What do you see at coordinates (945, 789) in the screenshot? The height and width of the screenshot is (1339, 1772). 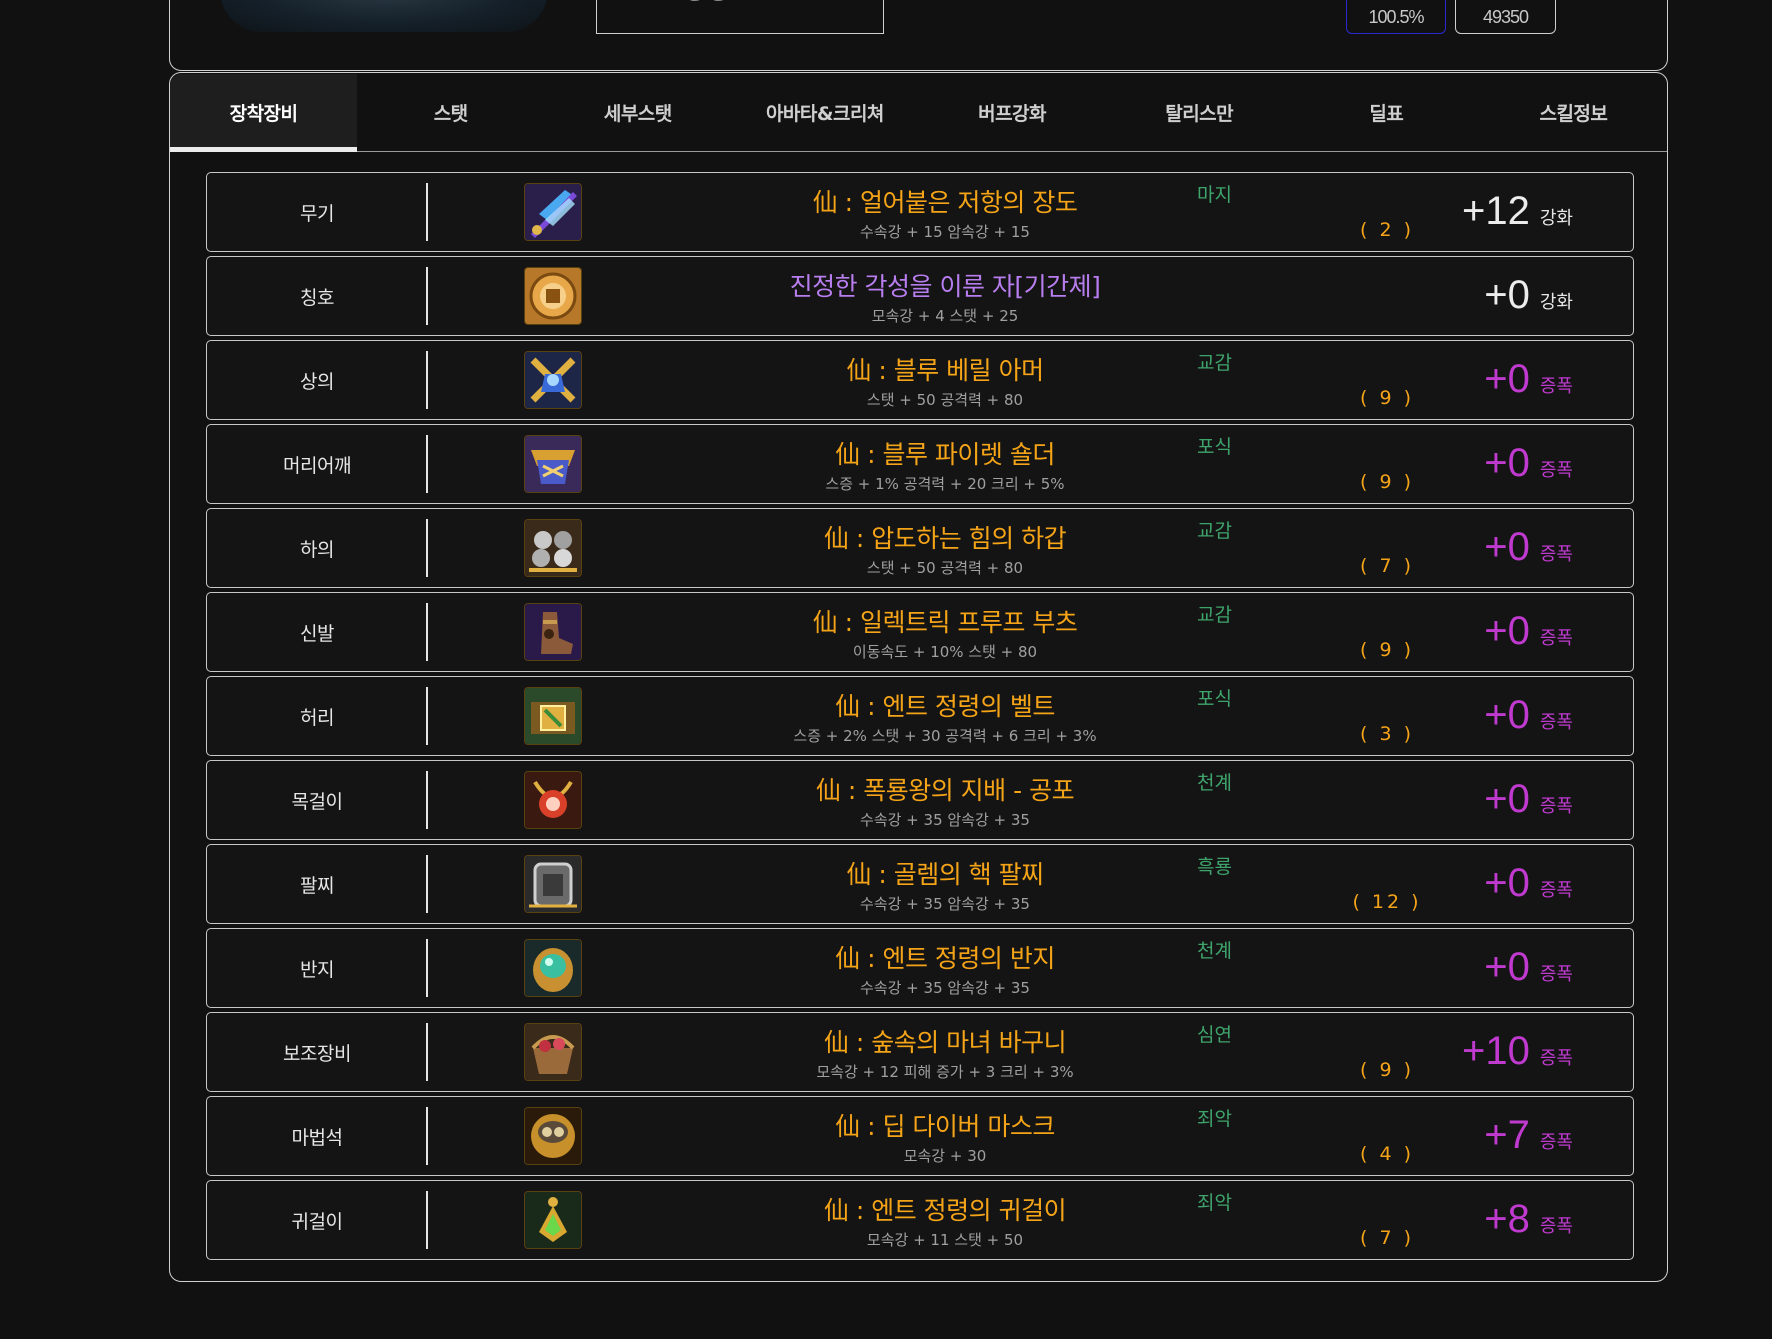 I see `item-name: 仙 : 폭룡왕의 지배 - 공포` at bounding box center [945, 789].